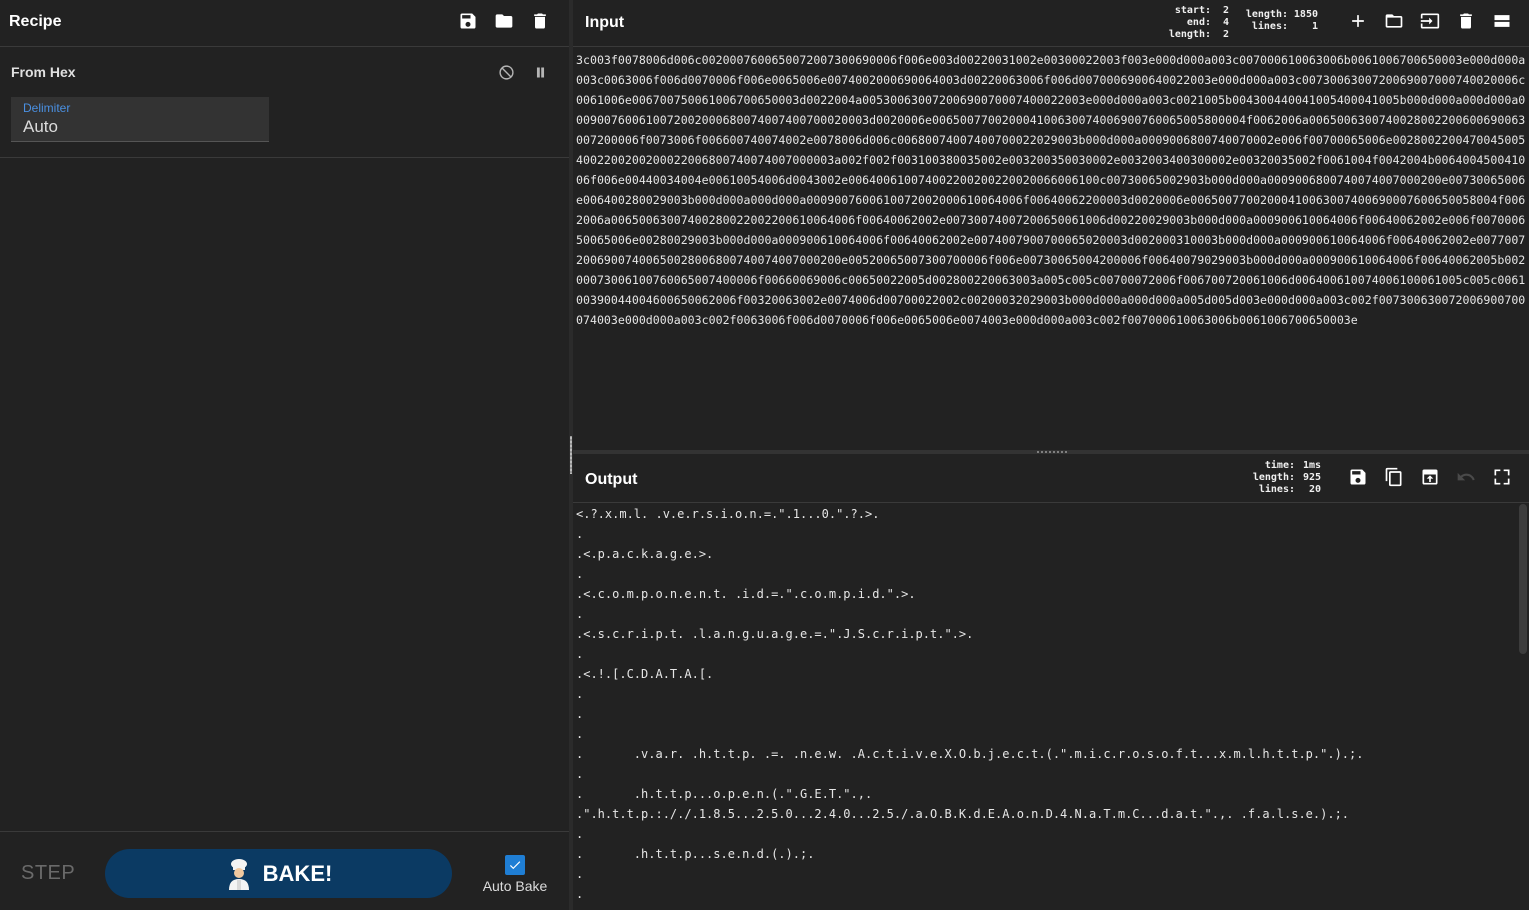  Describe the element at coordinates (1311, 477) in the screenshot. I see `stat-value: 925` at that location.